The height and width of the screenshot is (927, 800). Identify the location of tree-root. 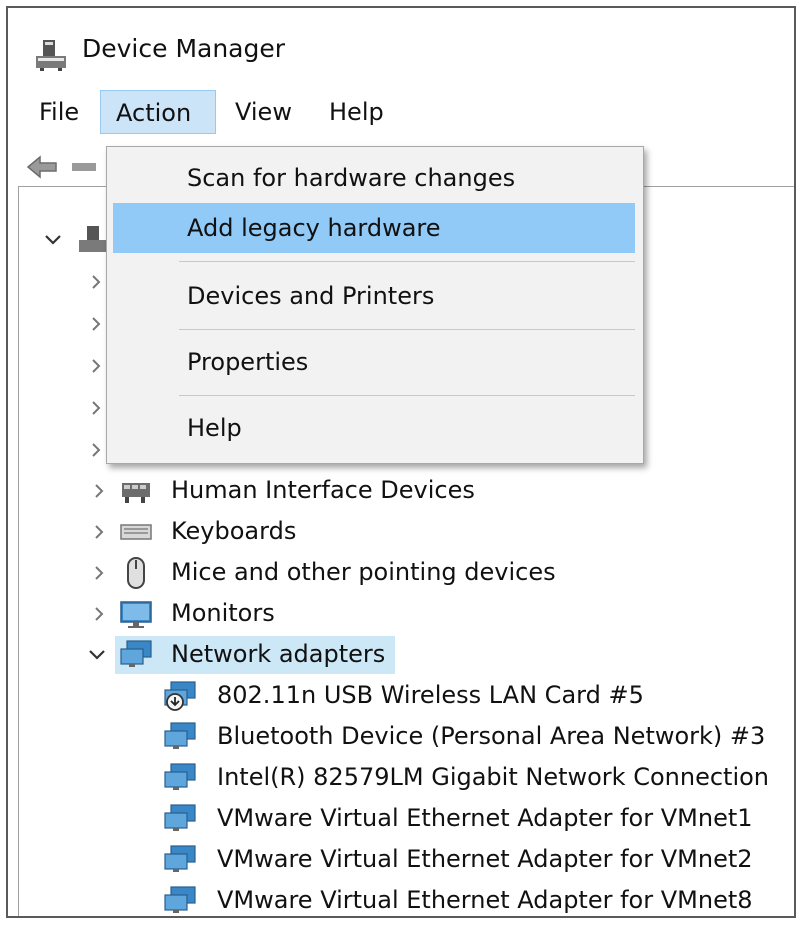
(69, 240).